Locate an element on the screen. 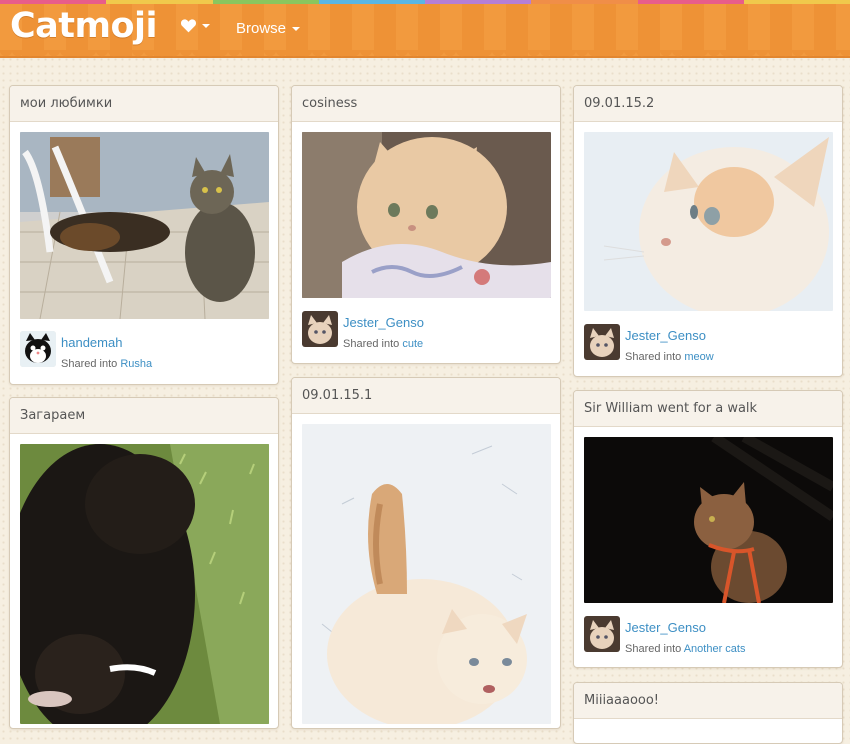  shared-into-text: Shared into meow is located at coordinates (669, 357).